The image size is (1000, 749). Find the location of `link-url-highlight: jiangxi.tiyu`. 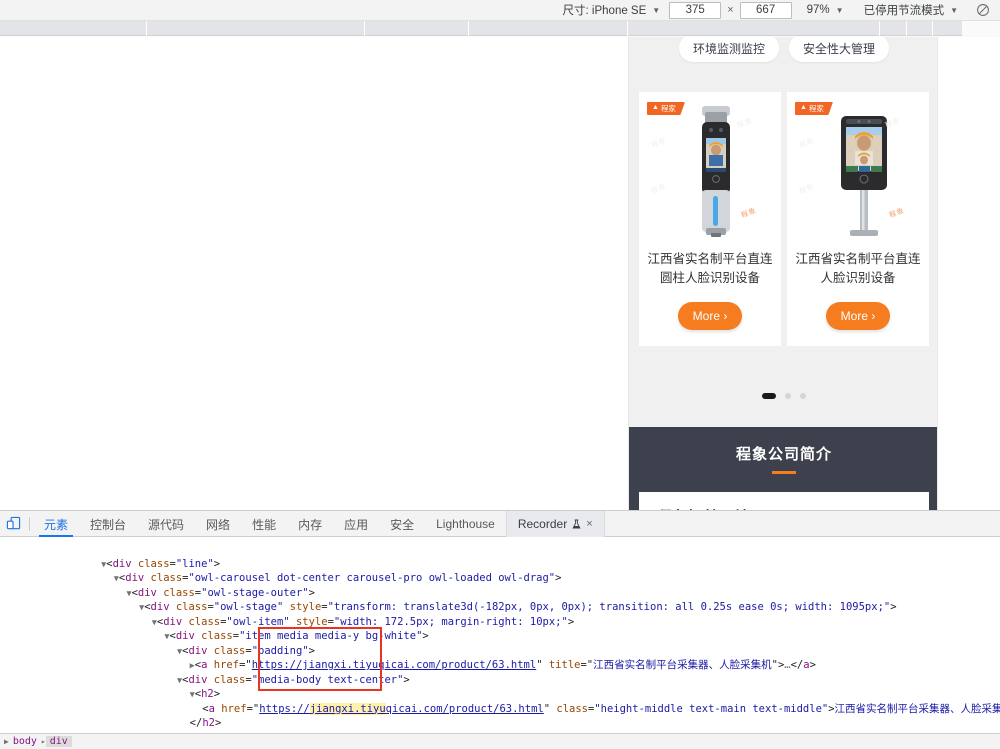

link-url-highlight: jiangxi.tiyu is located at coordinates (347, 708).